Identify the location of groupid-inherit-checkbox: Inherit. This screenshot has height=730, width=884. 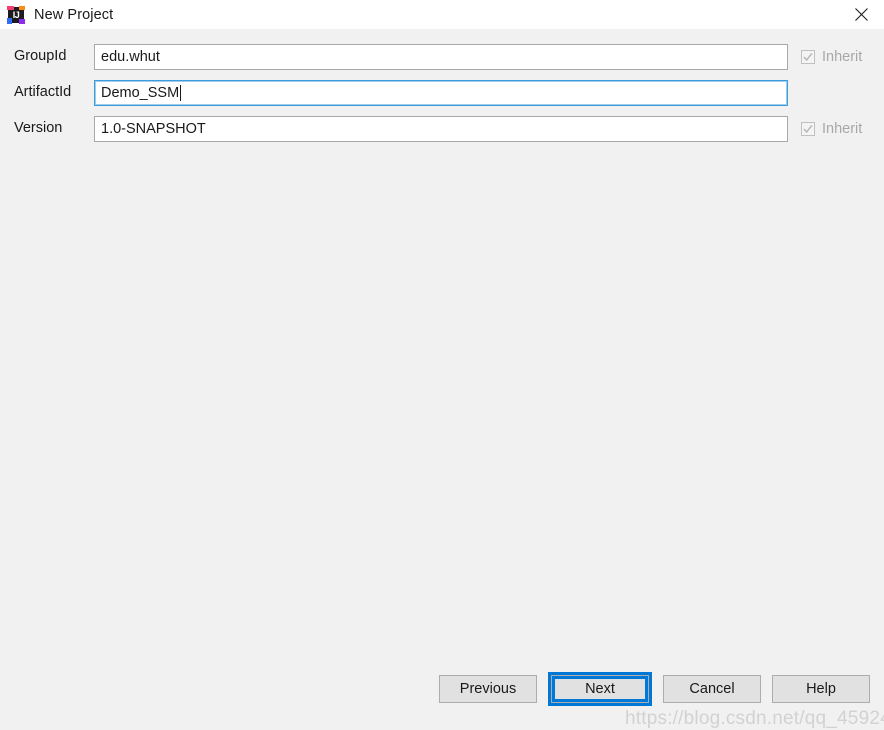
(831, 57).